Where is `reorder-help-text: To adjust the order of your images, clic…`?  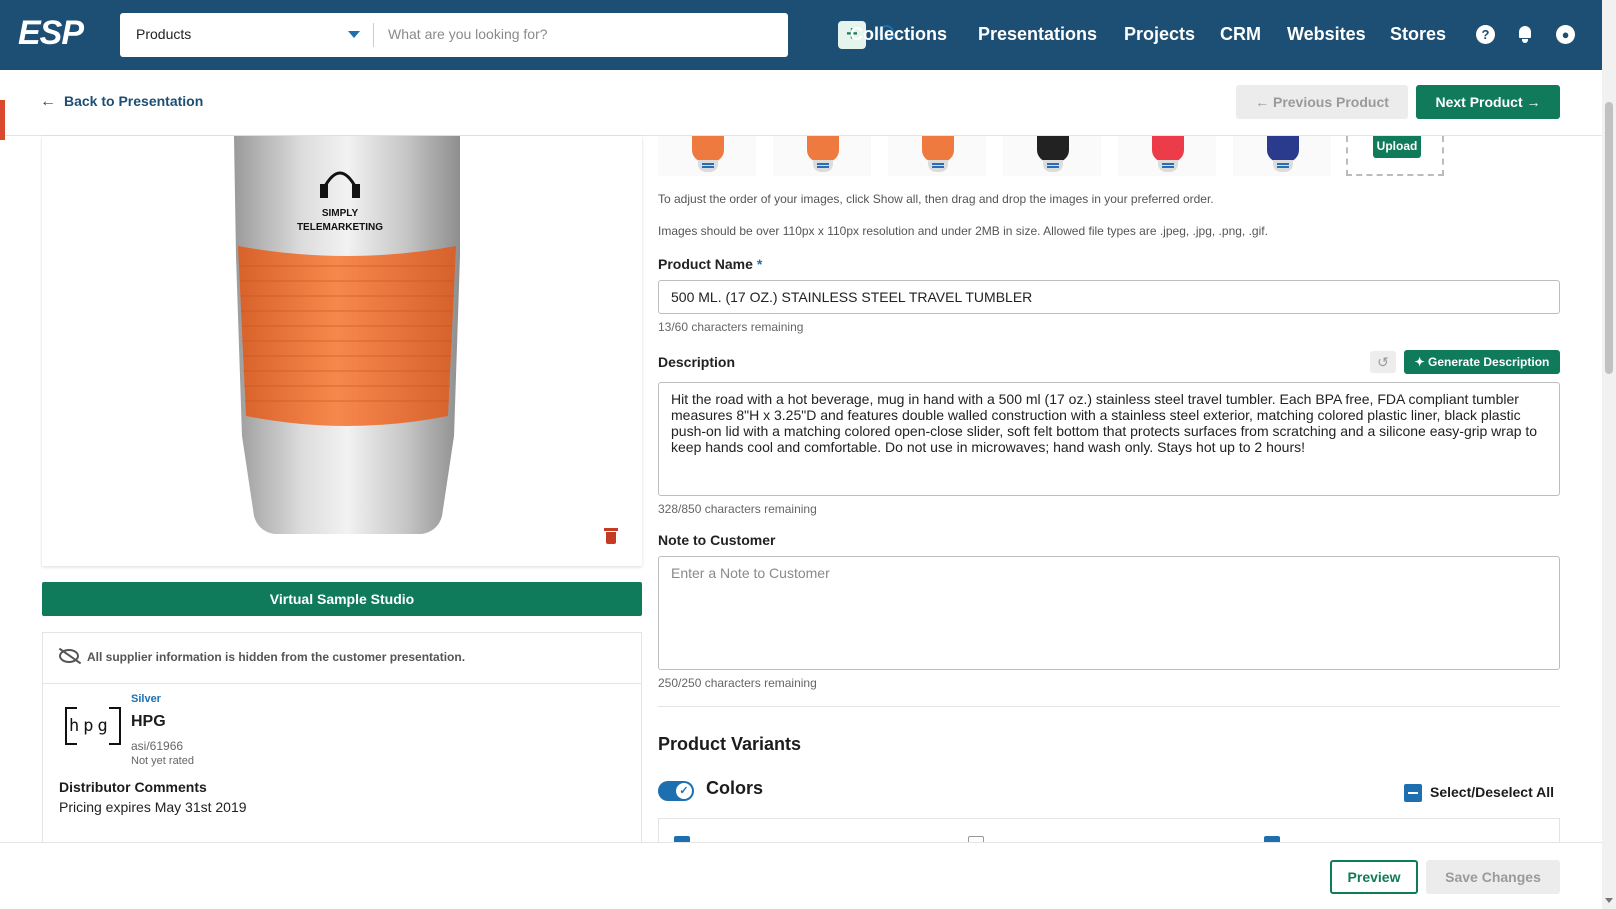 reorder-help-text: To adjust the order of your images, clic… is located at coordinates (936, 199).